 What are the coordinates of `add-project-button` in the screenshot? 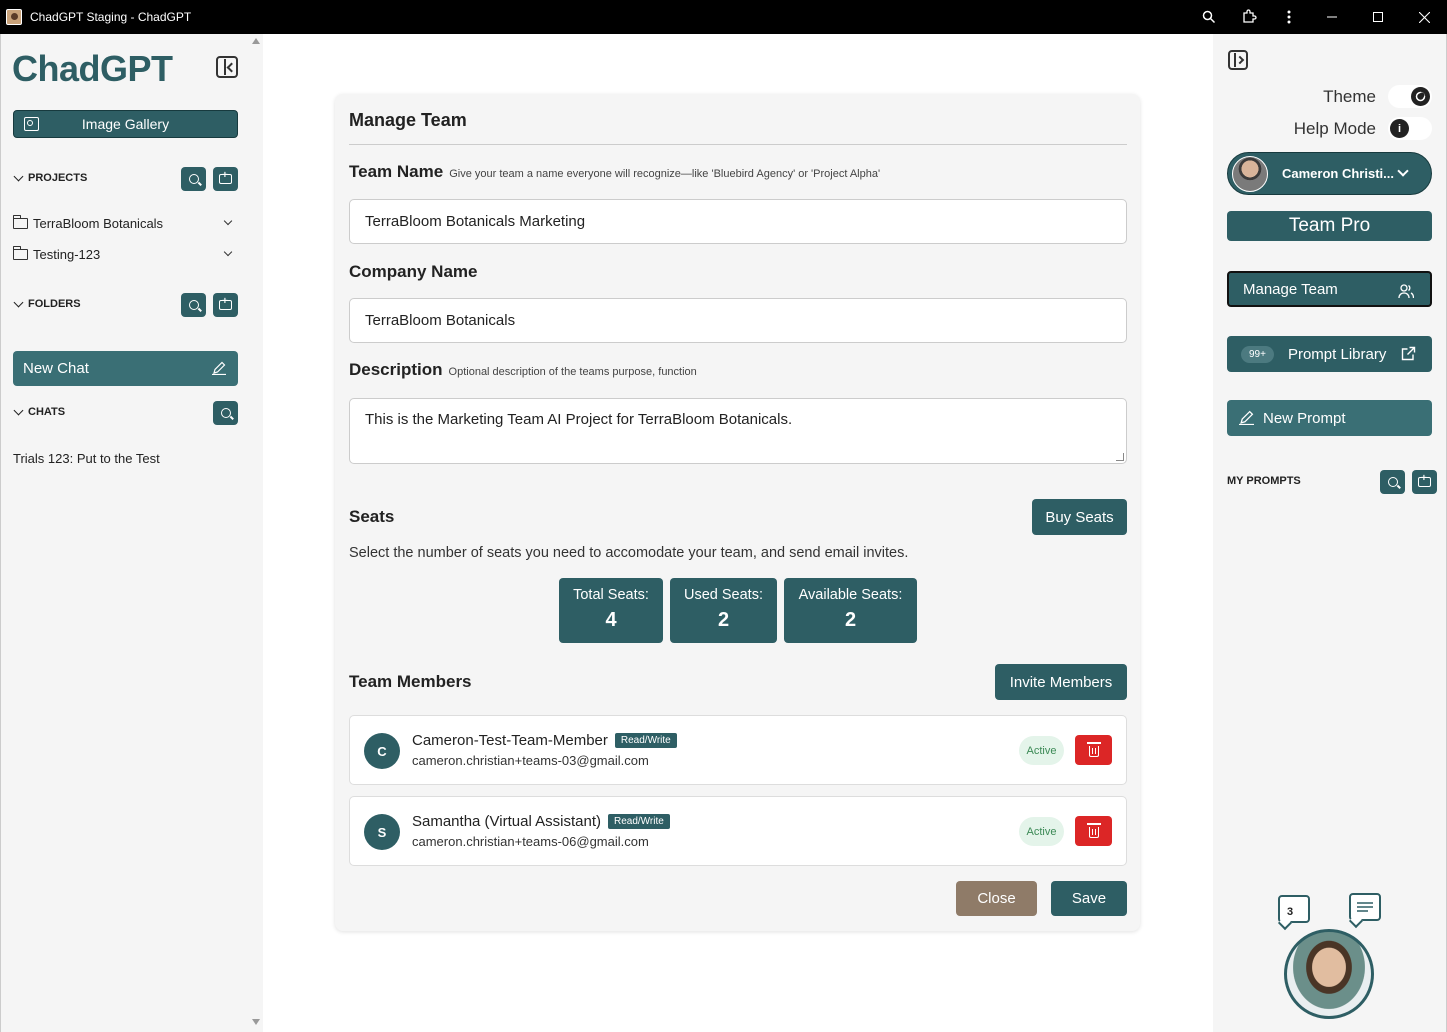 It's located at (225, 179).